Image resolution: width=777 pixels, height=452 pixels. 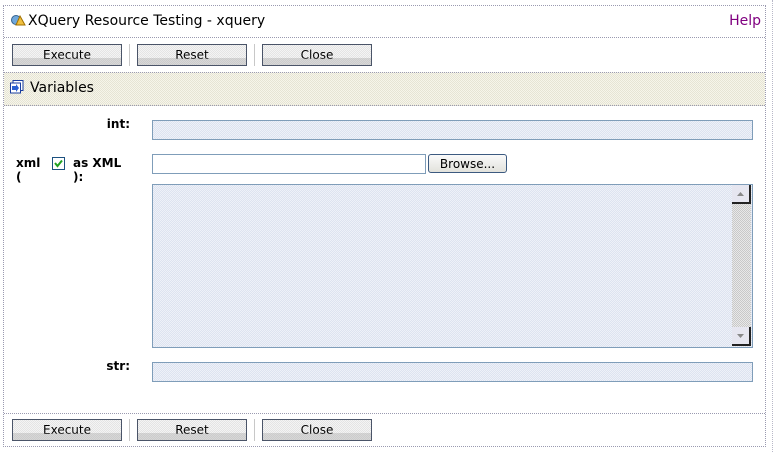 What do you see at coordinates (118, 366) in the screenshot?
I see `str-label: str:` at bounding box center [118, 366].